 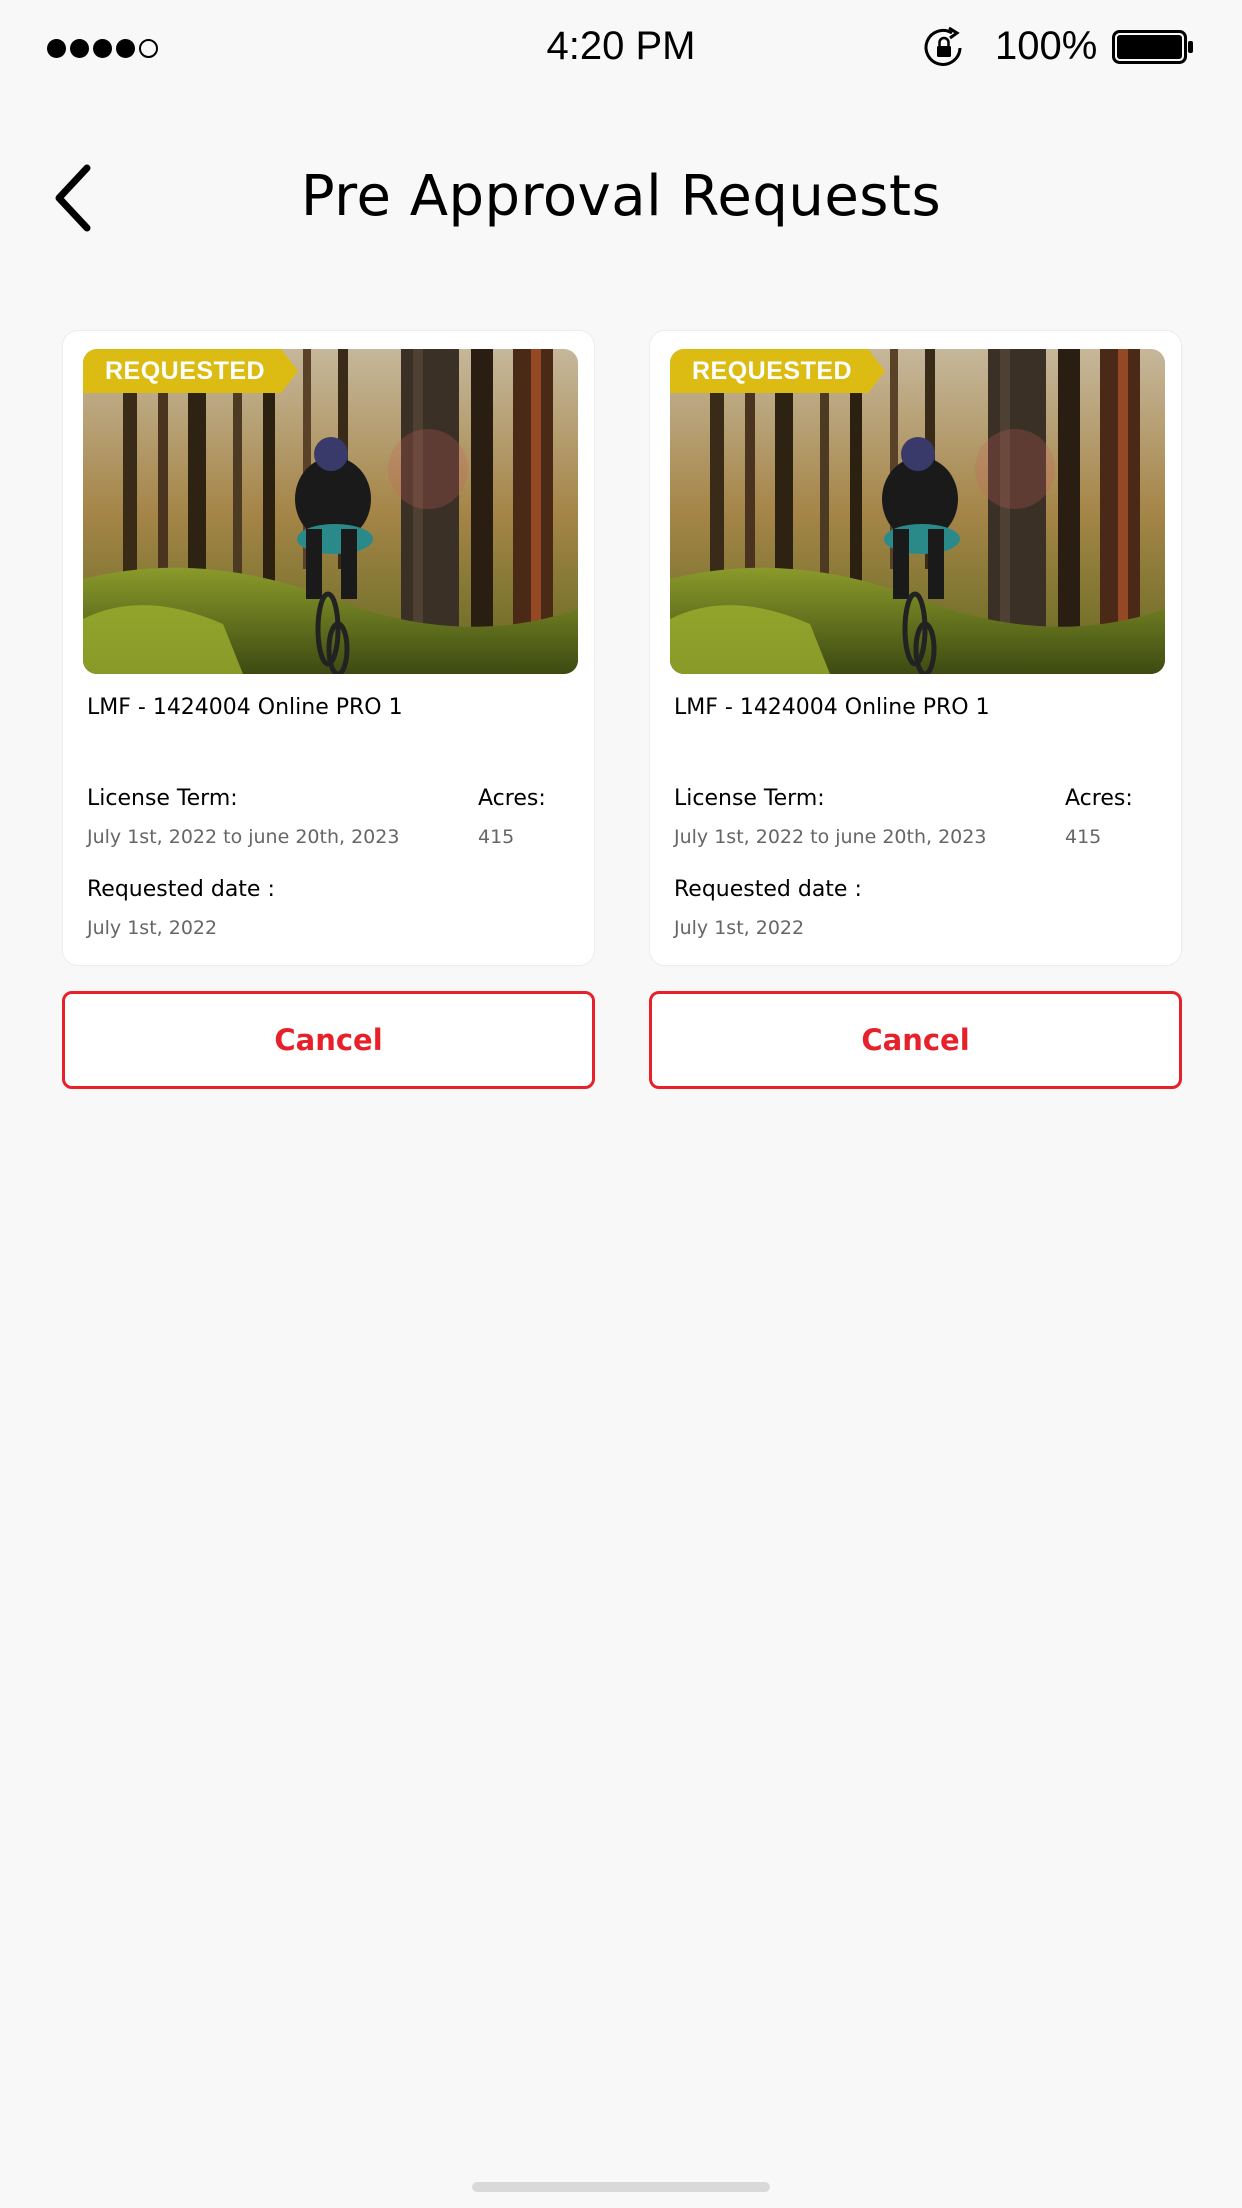 What do you see at coordinates (1152, 47) in the screenshot?
I see `battery-icon` at bounding box center [1152, 47].